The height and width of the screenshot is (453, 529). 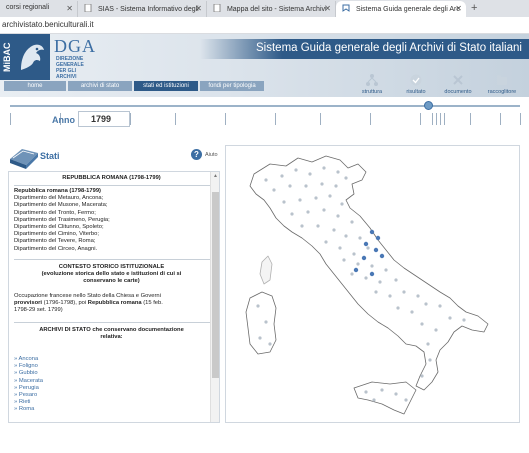 I want to click on archive-link-perugia: » Perugia, so click(x=111, y=388).